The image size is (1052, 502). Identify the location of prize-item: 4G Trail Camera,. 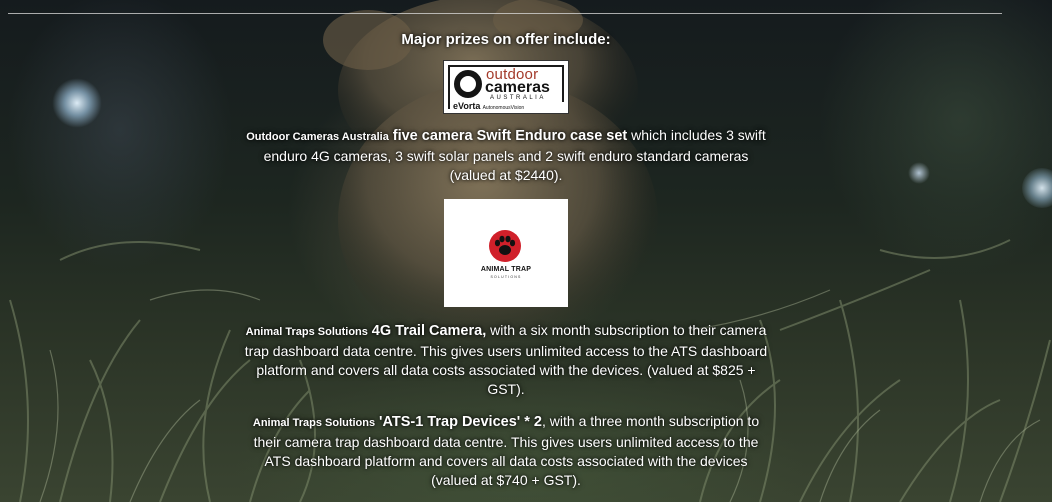
(429, 331).